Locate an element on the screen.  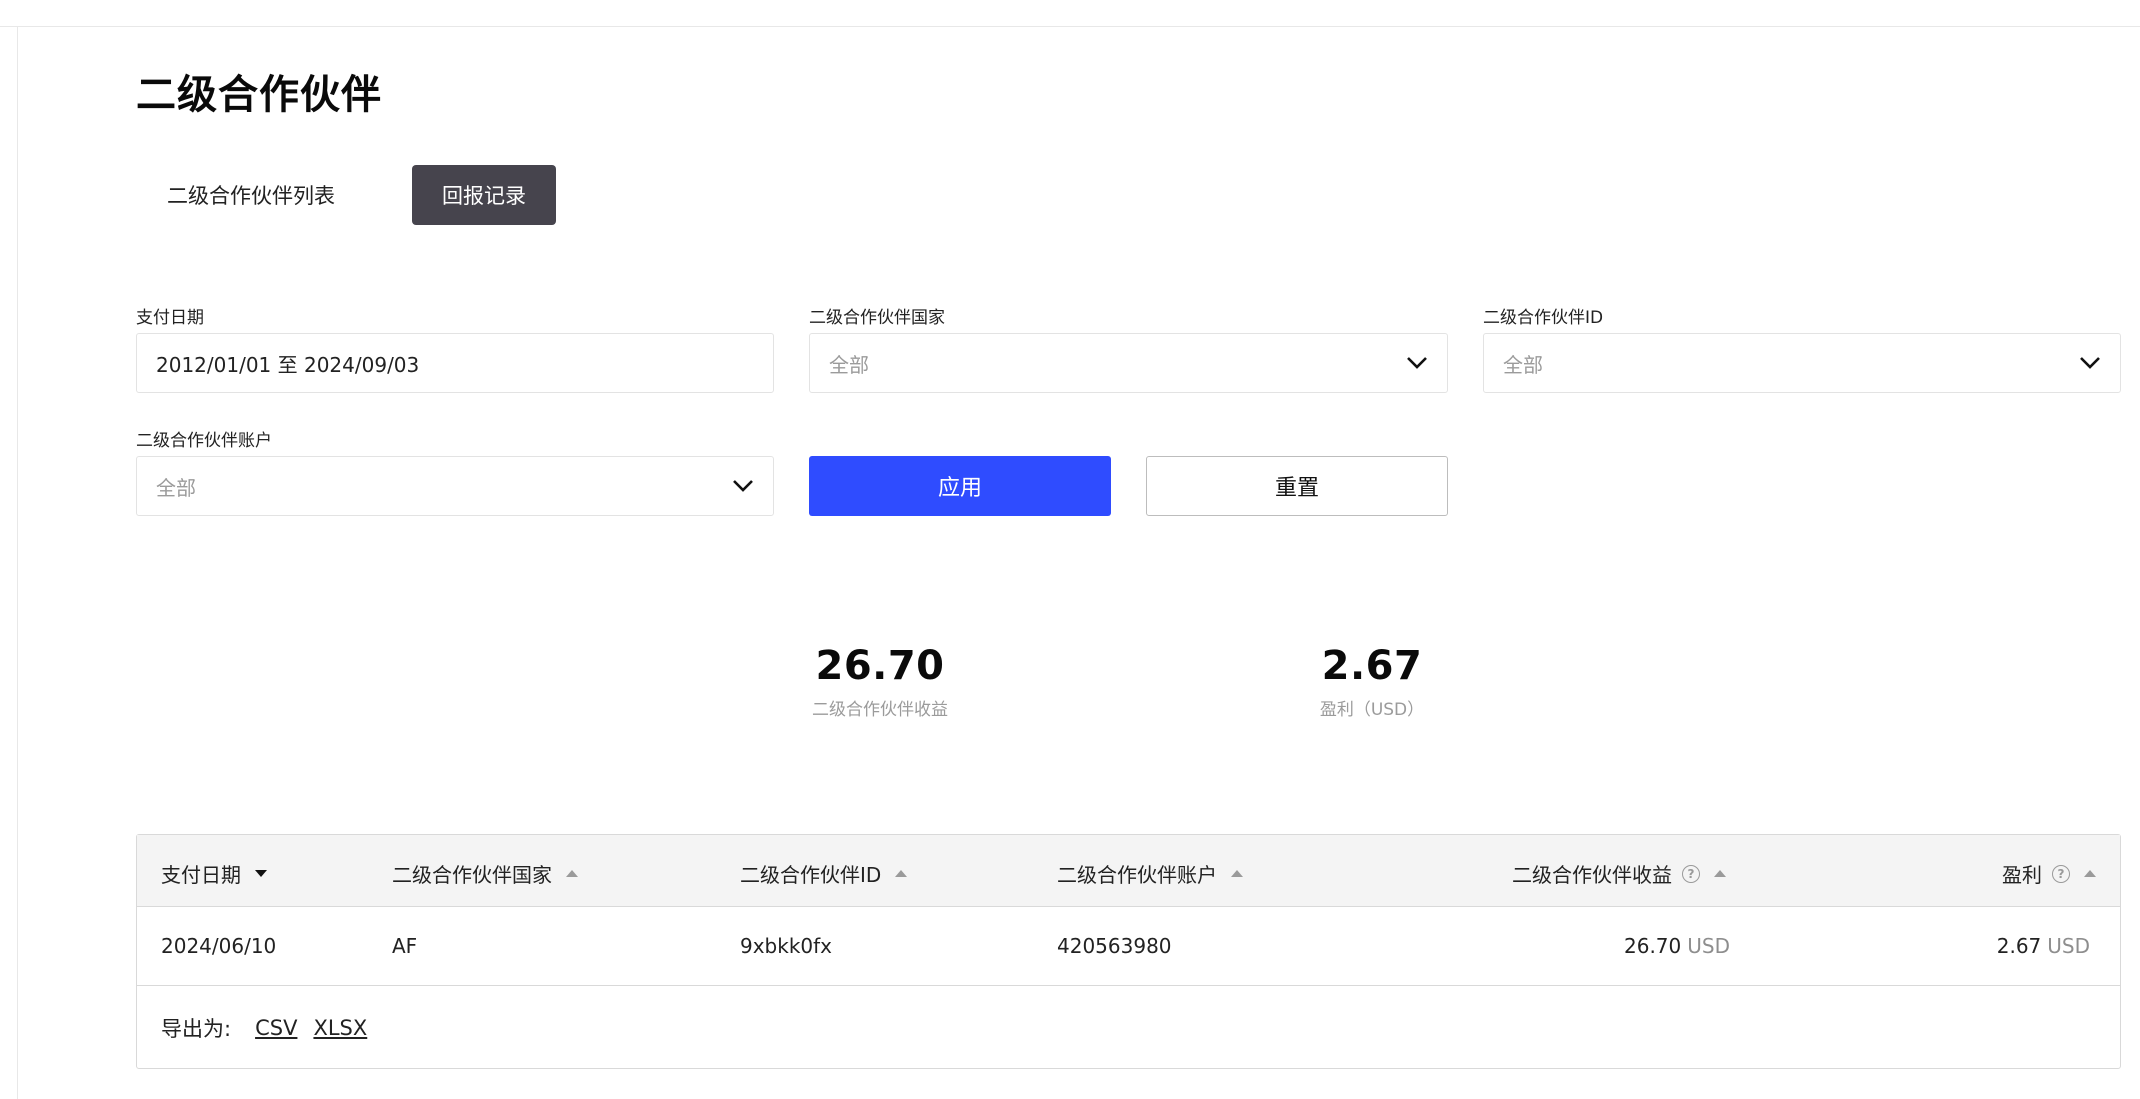
partner-id-select: 全部 is located at coordinates (1802, 363).